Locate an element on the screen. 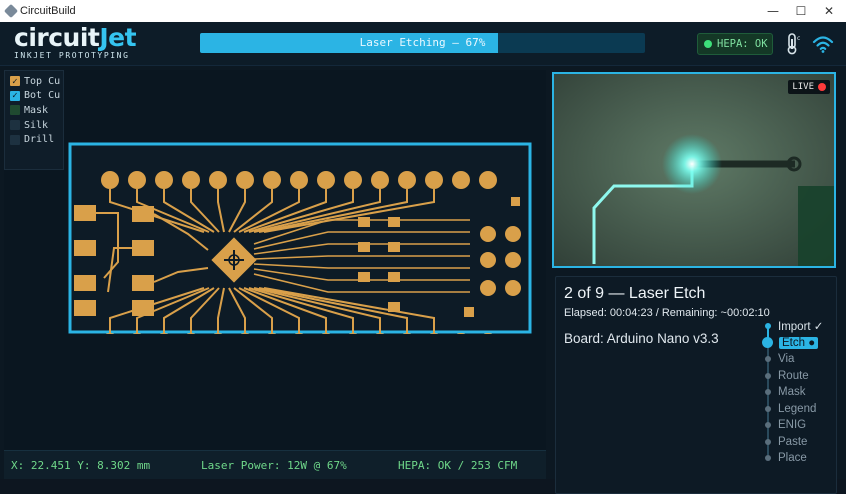  record-dot-icon is located at coordinates (822, 87).